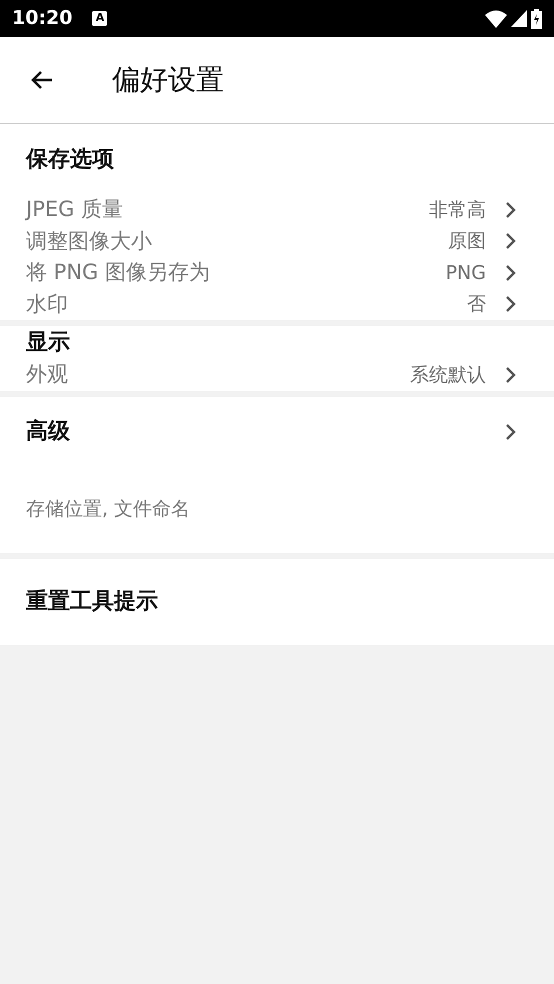  Describe the element at coordinates (75, 209) in the screenshot. I see `setting-label: JPEG 质量` at that location.